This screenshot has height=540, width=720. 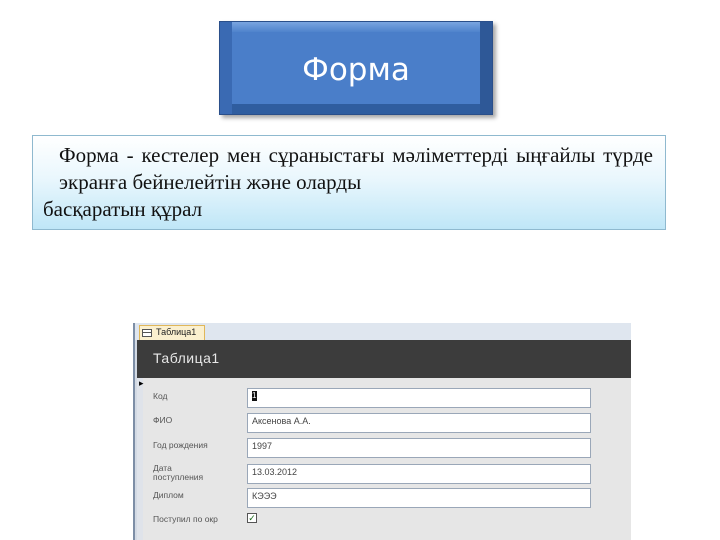 I want to click on field-diploma-value: КЭЭЭ, so click(x=264, y=496).